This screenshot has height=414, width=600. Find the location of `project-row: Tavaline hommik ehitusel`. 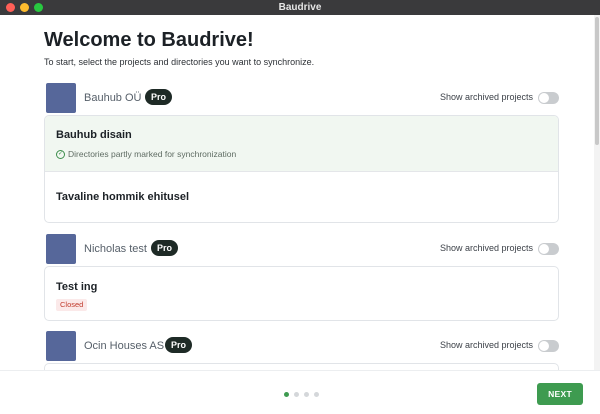

project-row: Tavaline hommik ehitusel is located at coordinates (301, 196).